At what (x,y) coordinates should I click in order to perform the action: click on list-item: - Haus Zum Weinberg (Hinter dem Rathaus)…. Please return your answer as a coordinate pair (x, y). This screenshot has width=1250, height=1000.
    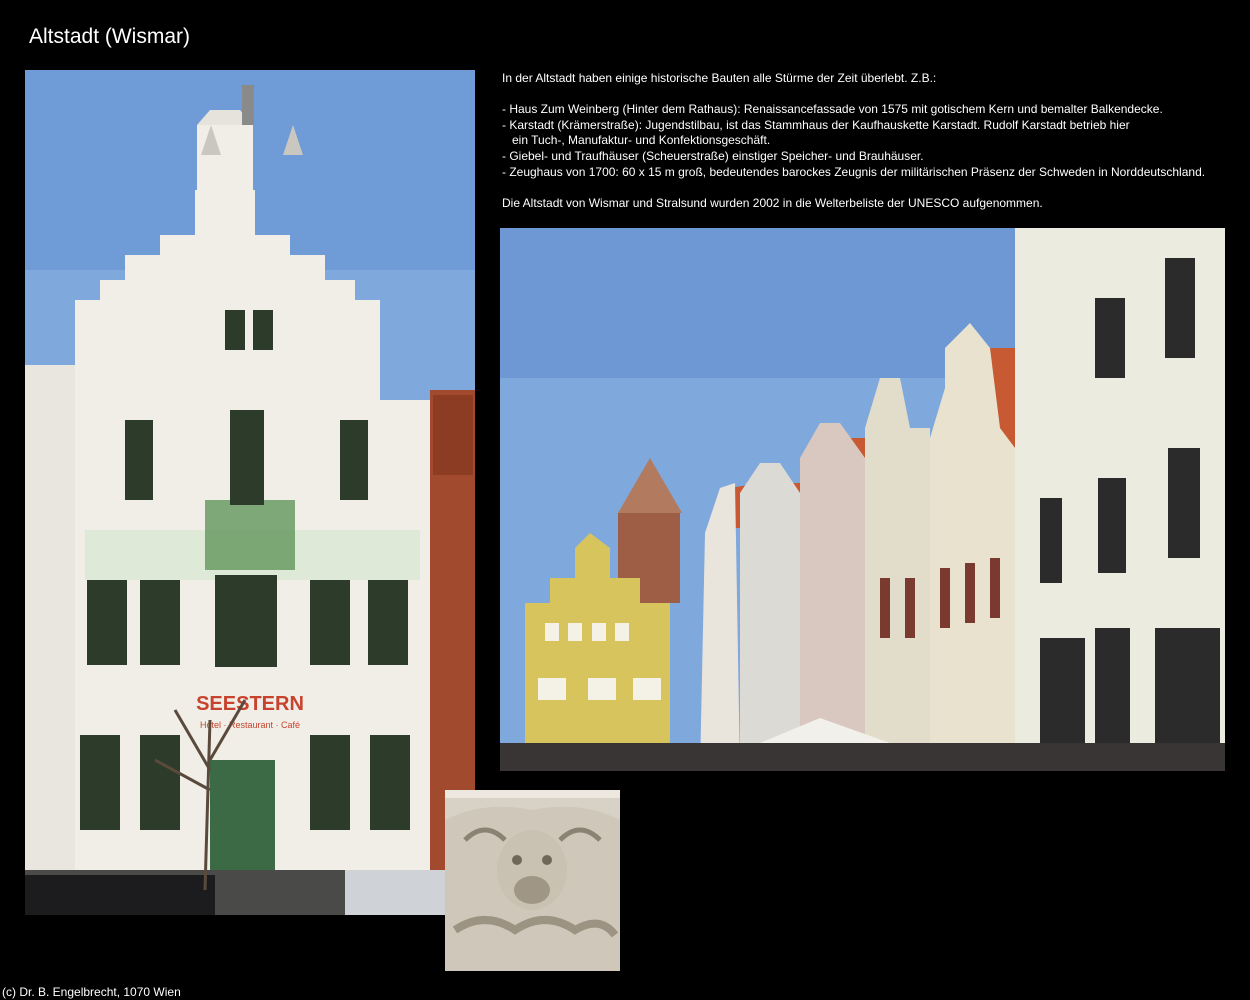
    Looking at the image, I should click on (832, 109).